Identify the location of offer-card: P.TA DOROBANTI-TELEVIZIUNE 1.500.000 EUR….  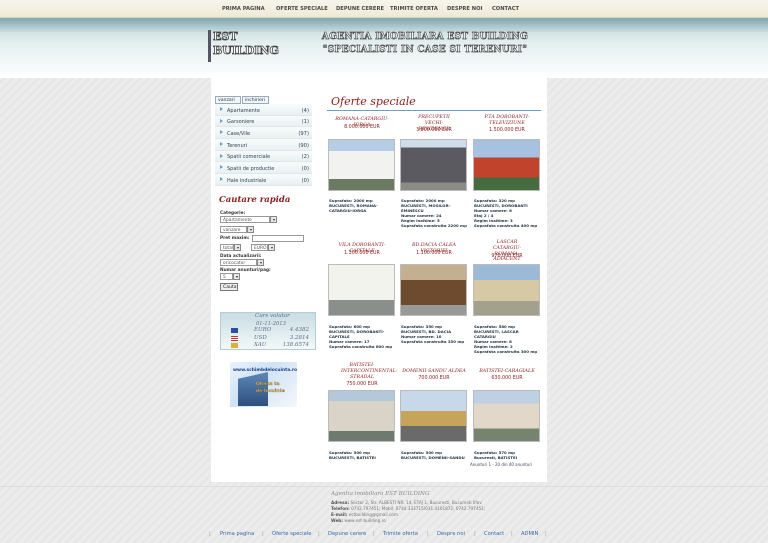
(507, 171).